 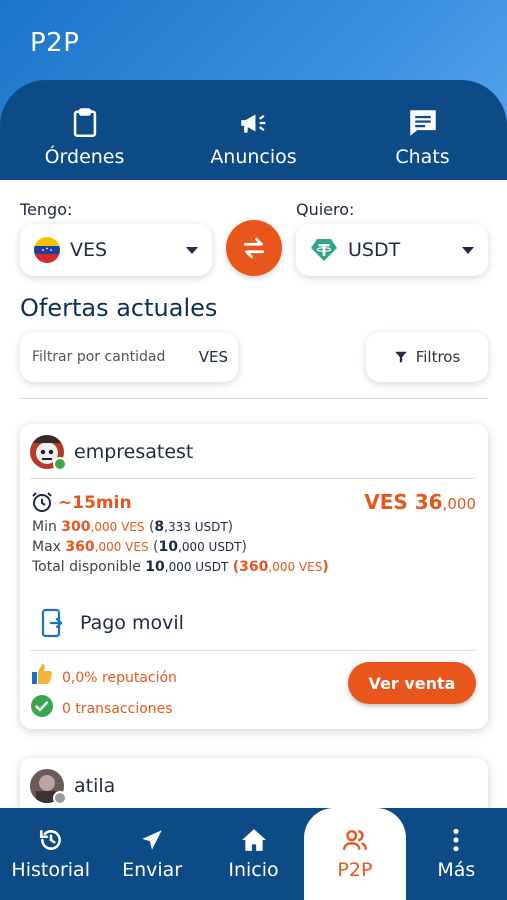 I want to click on bottom-nav: Historial Enviar Inicio P2P Más, so click(x=253, y=854).